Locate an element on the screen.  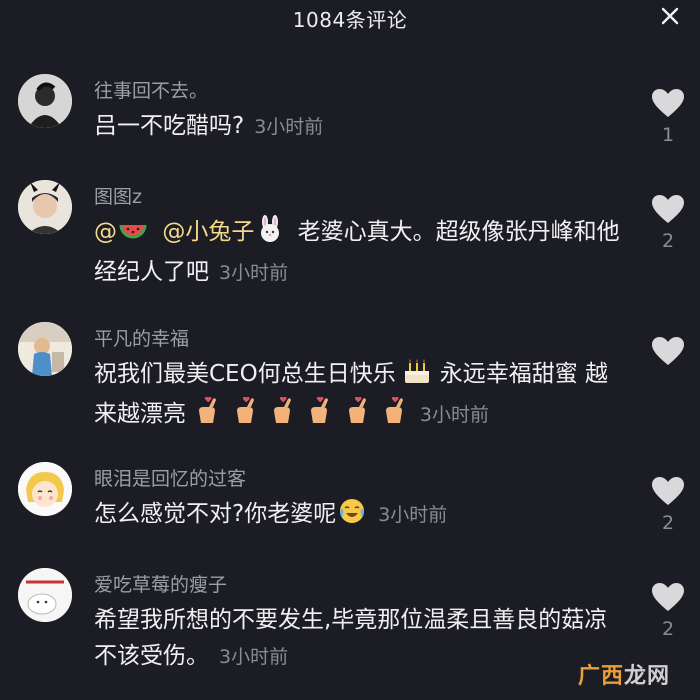
watermark-part1: 广西 is located at coordinates (600, 676).